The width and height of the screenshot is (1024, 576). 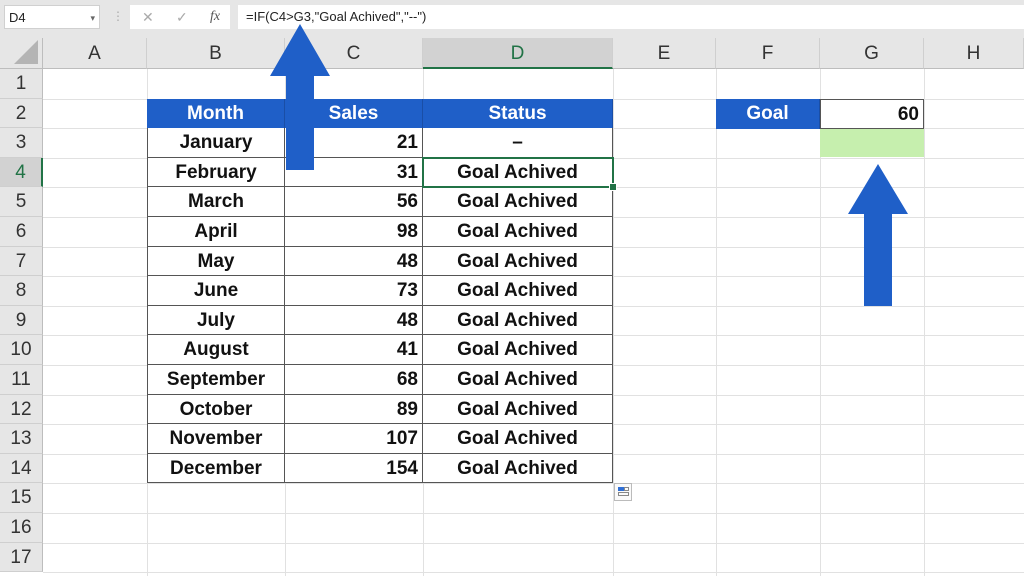 I want to click on formula-buttons: ✕ ✓ fx, so click(x=180, y=17).